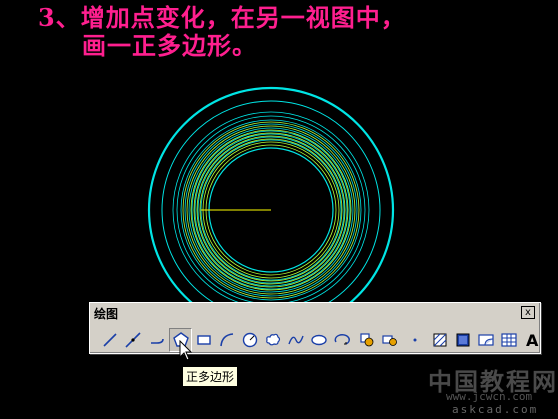 The width and height of the screenshot is (558, 419). Describe the element at coordinates (106, 314) in the screenshot. I see `toolbar-title: 绘图` at that location.